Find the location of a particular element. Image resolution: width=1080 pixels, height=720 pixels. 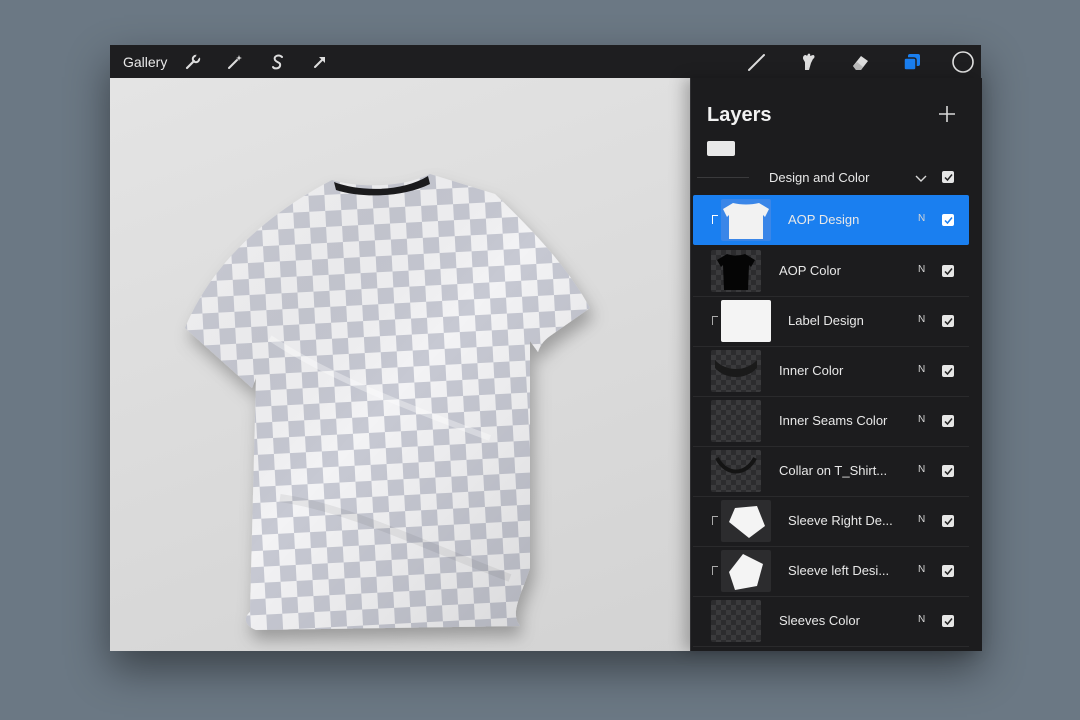

layer-row-label-design: Label Design N is located at coordinates (831, 321).